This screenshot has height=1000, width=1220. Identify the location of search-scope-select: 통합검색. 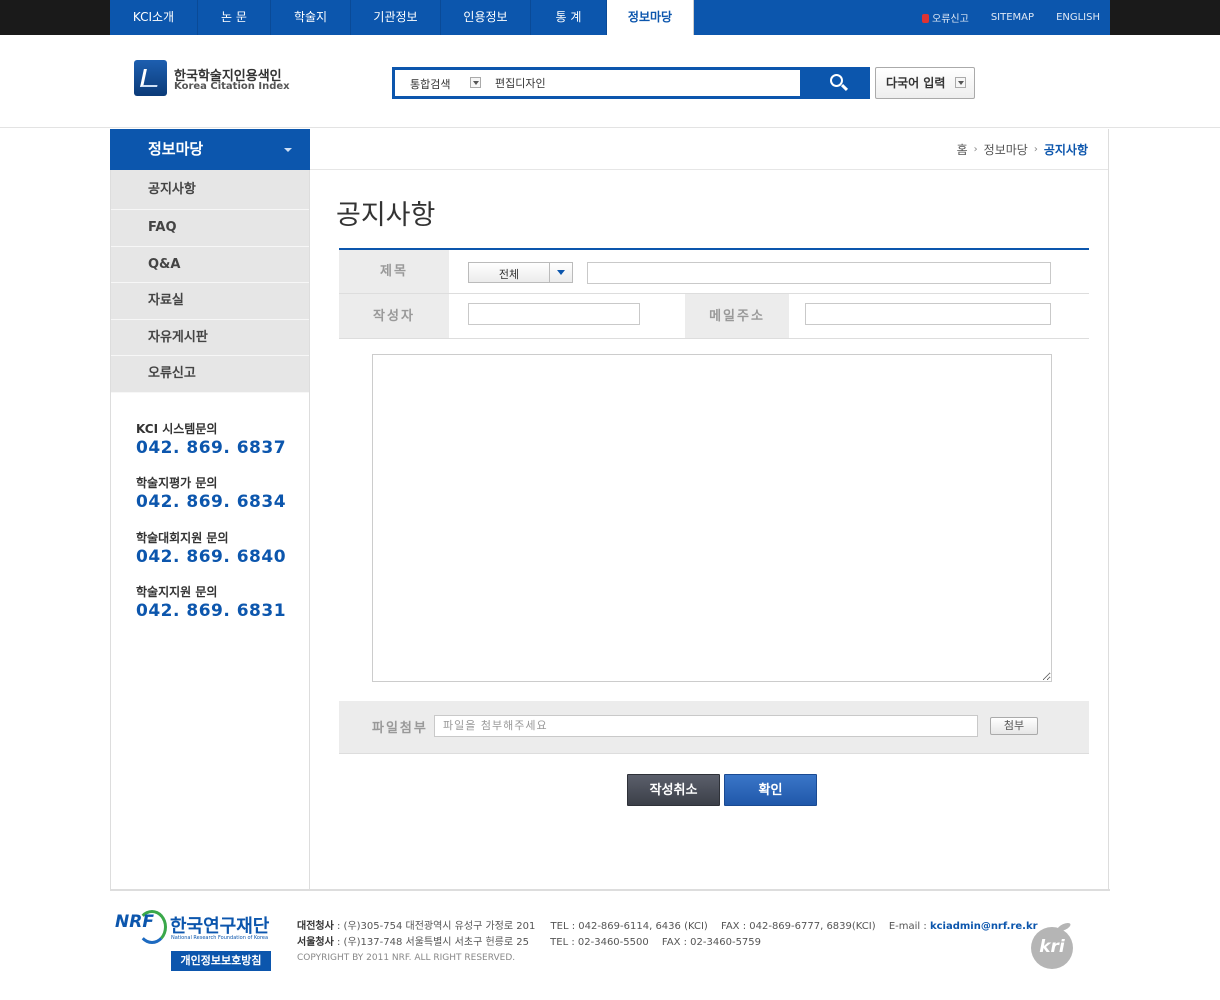
(430, 84).